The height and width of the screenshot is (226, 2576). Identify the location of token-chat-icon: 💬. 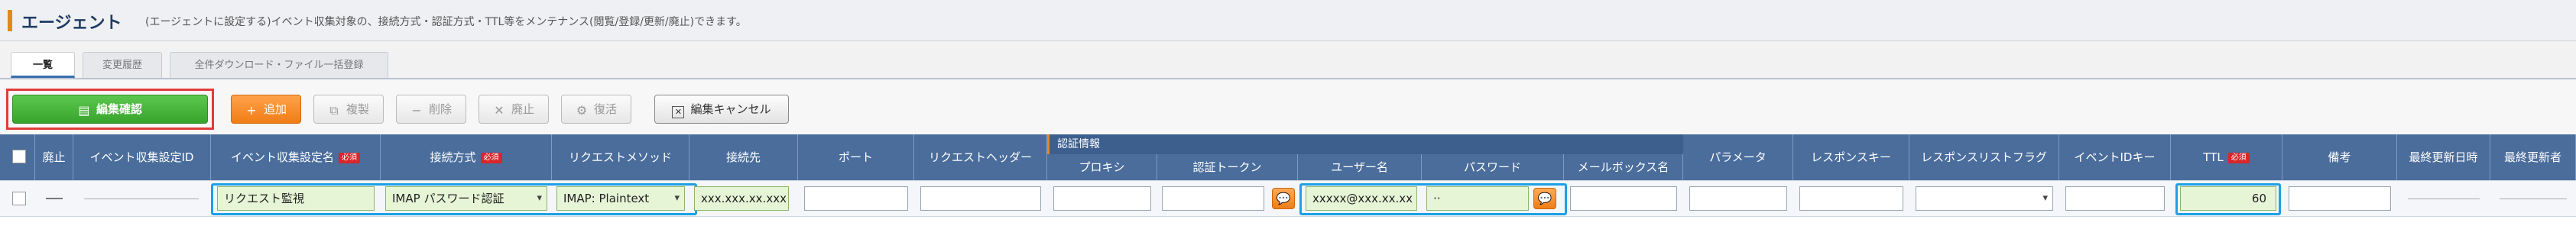
(1283, 198).